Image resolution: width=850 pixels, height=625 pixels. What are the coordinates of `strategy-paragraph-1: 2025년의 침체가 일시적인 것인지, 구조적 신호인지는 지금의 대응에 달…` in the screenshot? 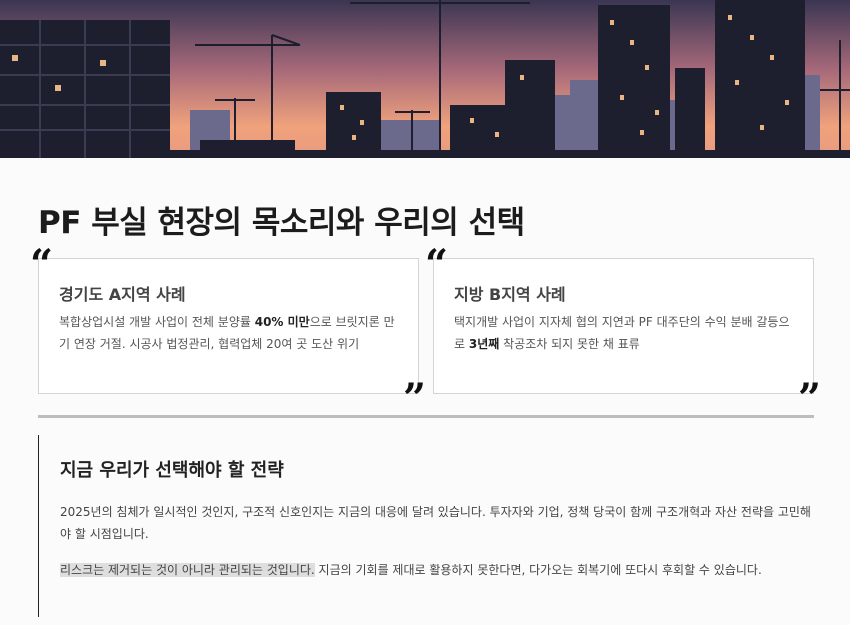 It's located at (435, 523).